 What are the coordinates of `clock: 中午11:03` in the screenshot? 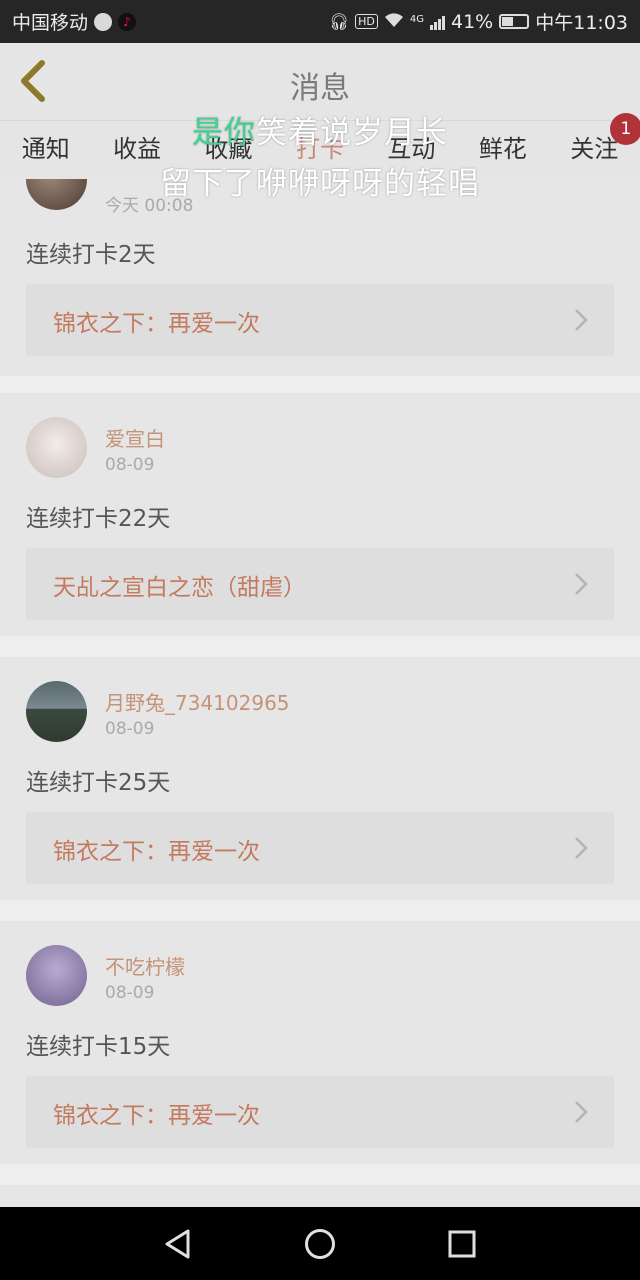 It's located at (581, 23).